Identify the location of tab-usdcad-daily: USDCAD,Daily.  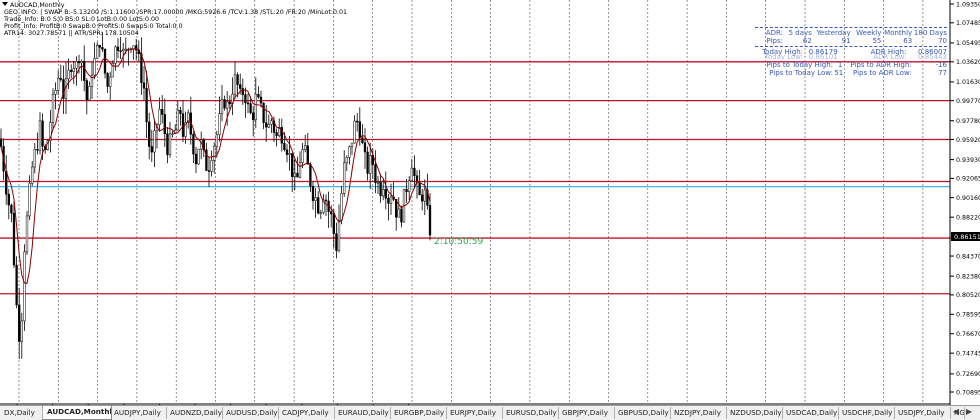
(810, 413).